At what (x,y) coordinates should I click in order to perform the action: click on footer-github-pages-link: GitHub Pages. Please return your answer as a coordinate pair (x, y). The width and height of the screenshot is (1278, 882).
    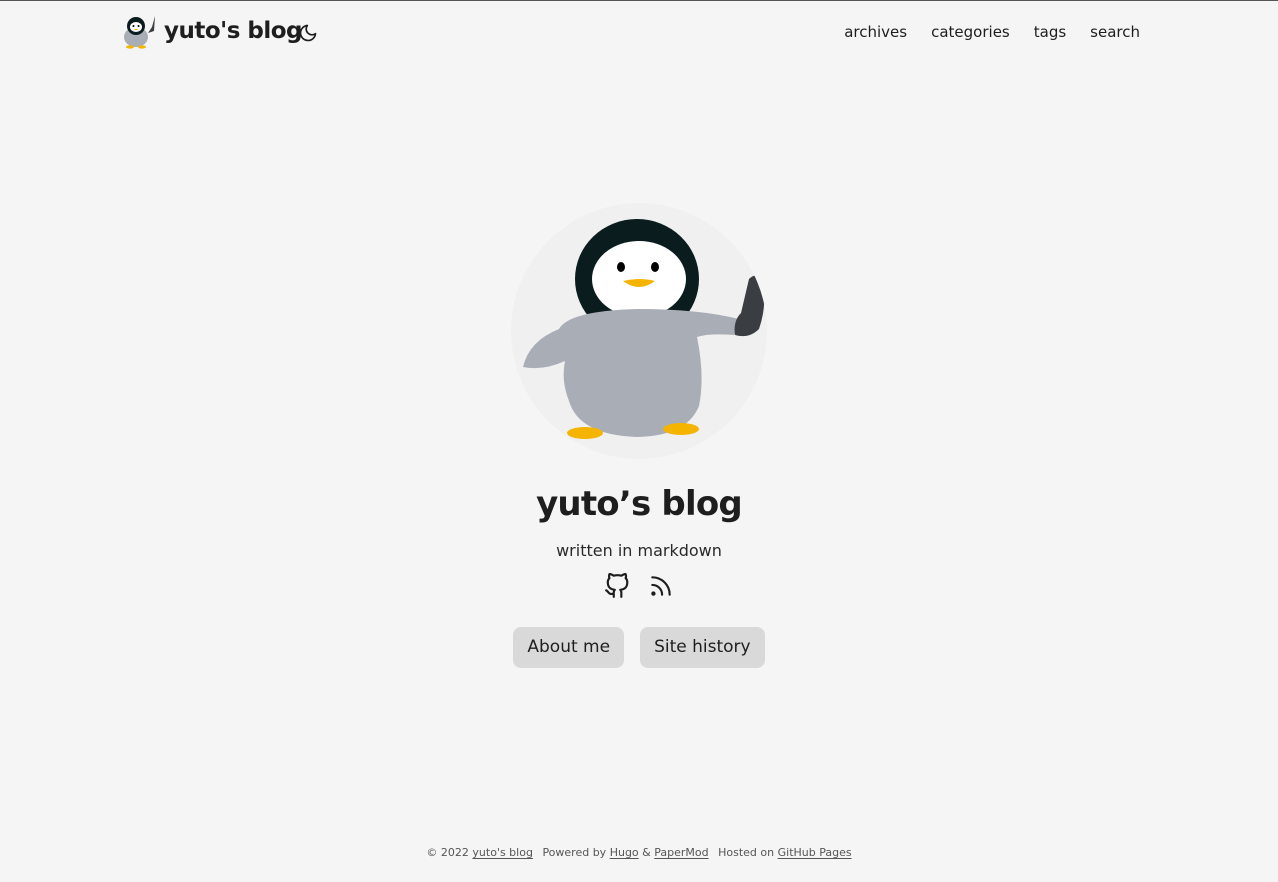
    Looking at the image, I should click on (815, 852).